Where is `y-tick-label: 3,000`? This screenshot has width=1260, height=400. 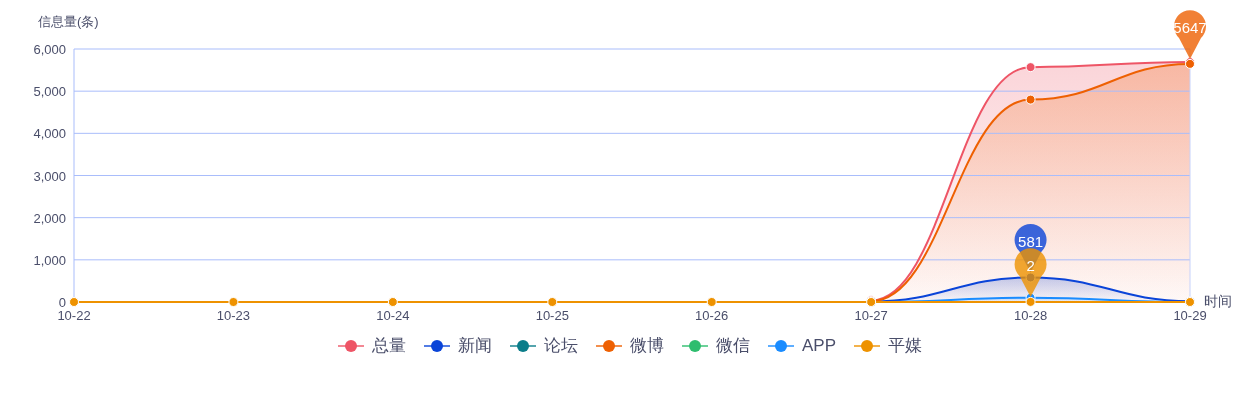
y-tick-label: 3,000 is located at coordinates (49, 176).